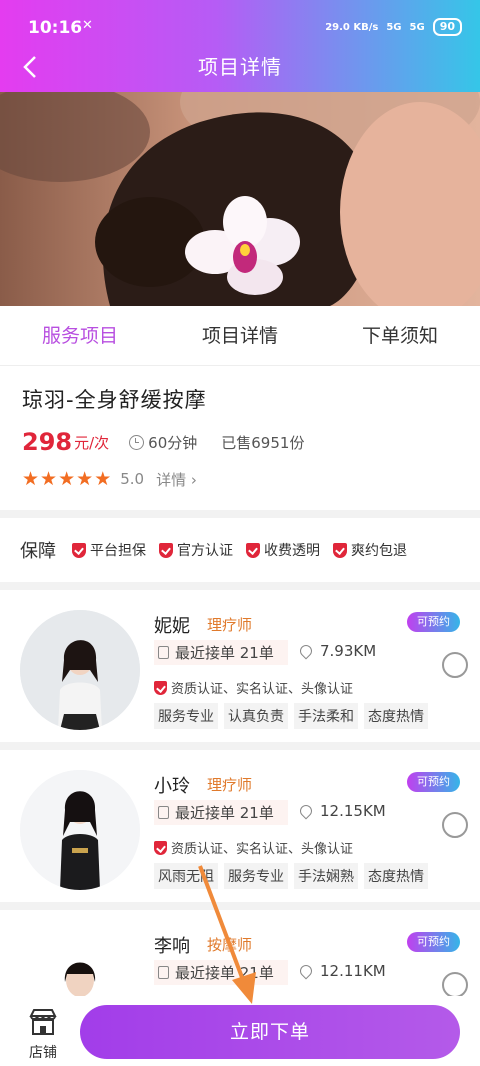  What do you see at coordinates (47, 442) in the screenshot?
I see `price-value: 298` at bounding box center [47, 442].